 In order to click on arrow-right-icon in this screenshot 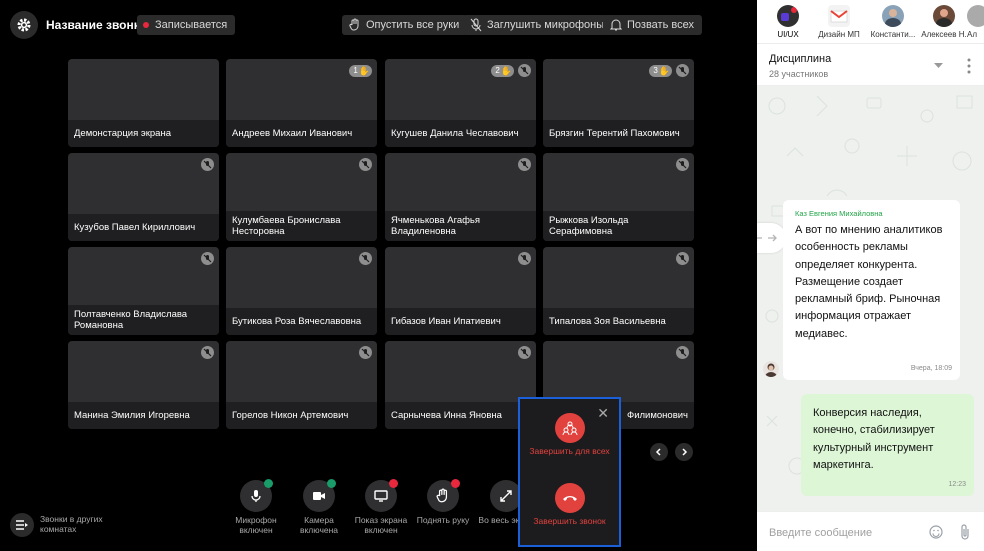, I will do `click(772, 238)`.